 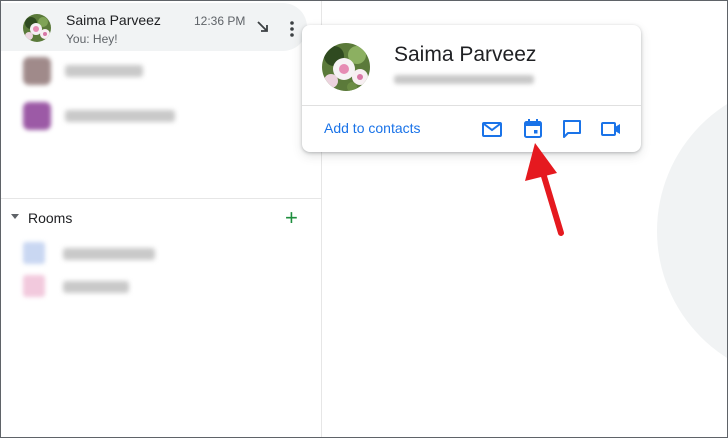 I want to click on caret-down-icon, so click(x=15, y=216).